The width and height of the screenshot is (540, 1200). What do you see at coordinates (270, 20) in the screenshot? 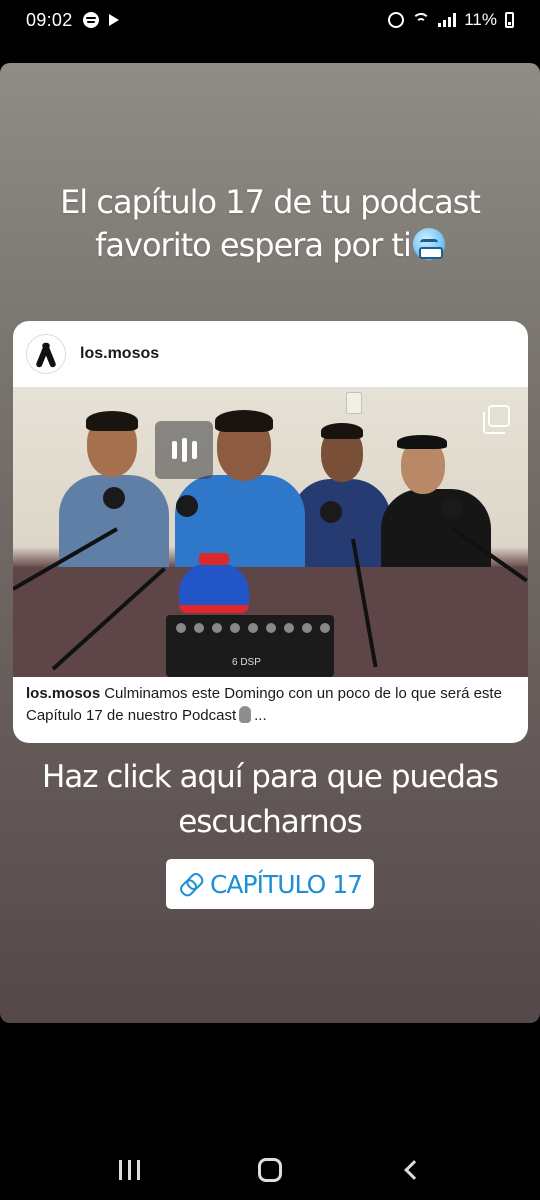
I see `status-bar: 09:02 11%` at bounding box center [270, 20].